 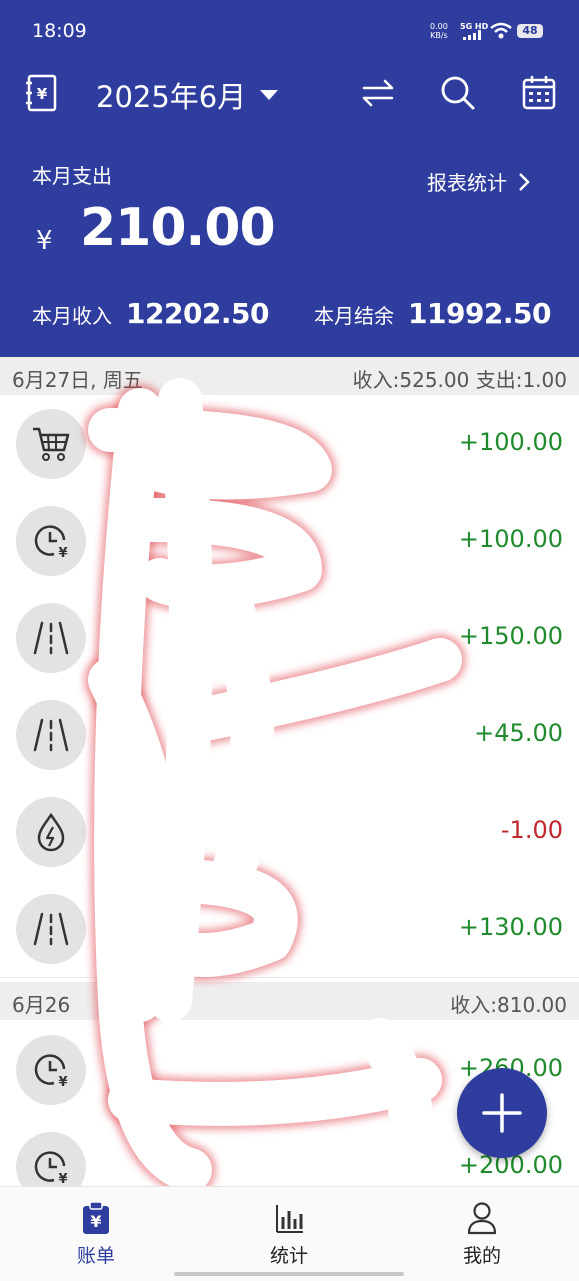 I want to click on transaction-row: +45.00, so click(x=289, y=735).